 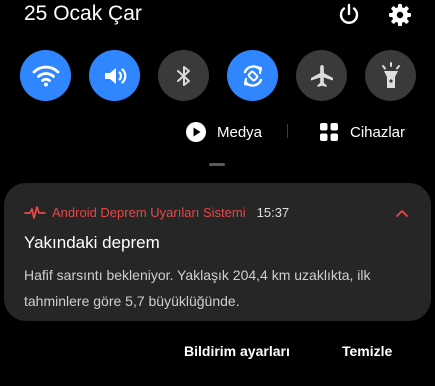 I want to click on bluetooth-toggle, so click(x=183, y=75).